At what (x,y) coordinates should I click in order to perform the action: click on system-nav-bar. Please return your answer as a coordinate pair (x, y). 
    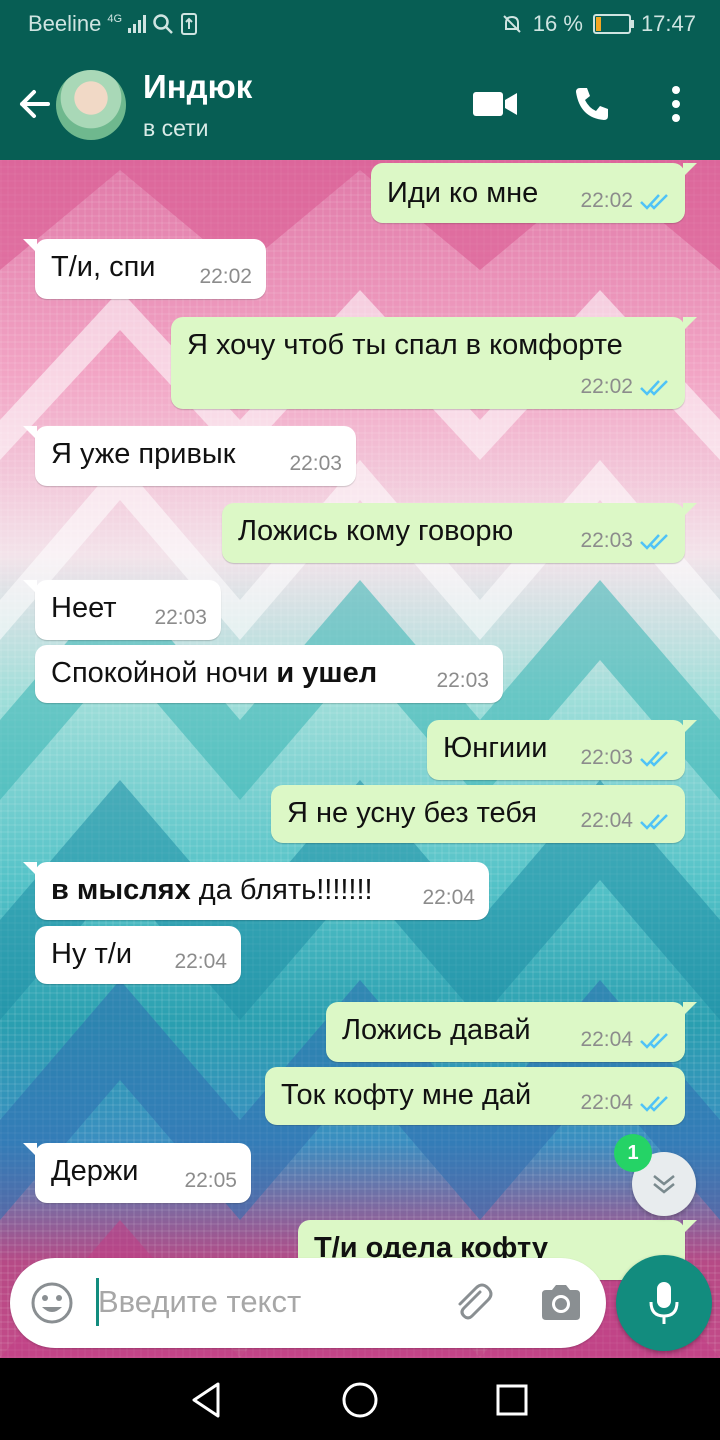
    Looking at the image, I should click on (360, 1399).